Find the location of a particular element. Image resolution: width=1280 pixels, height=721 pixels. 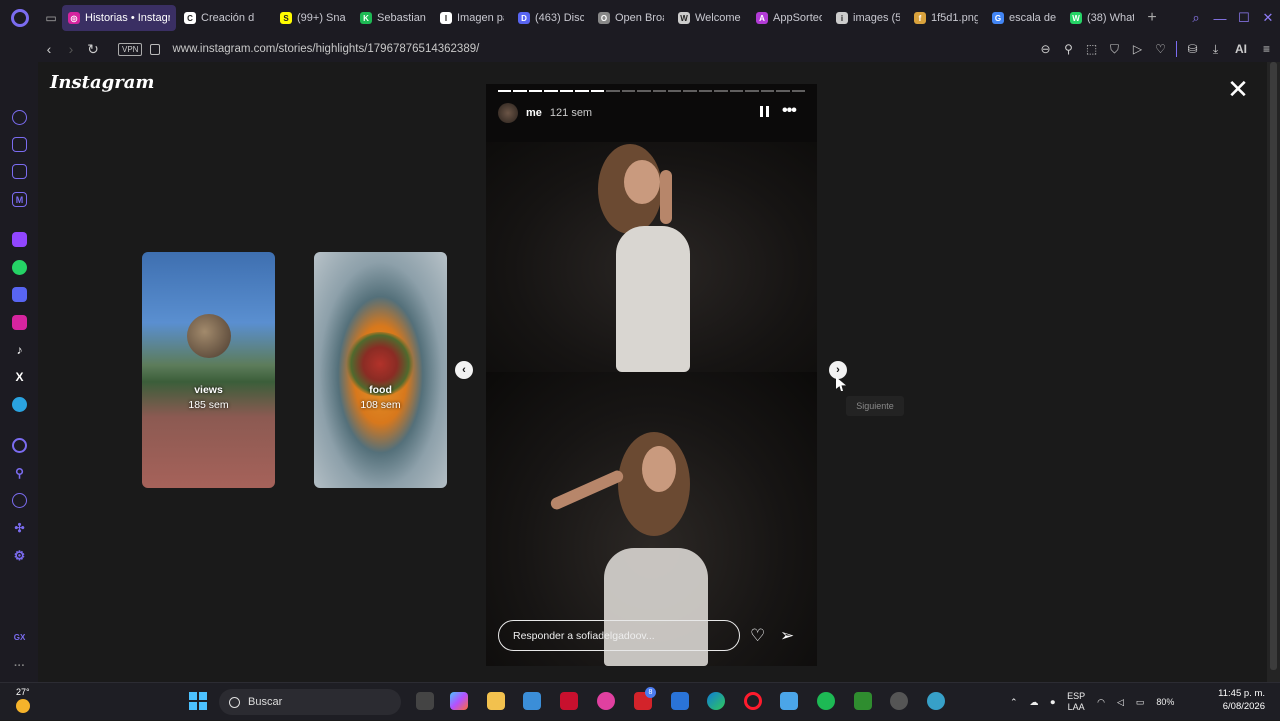

next-story-button: › is located at coordinates (838, 370).